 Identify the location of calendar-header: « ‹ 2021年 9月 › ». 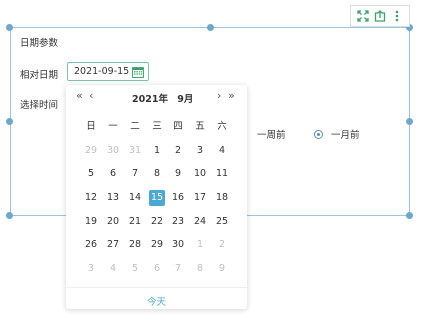
(156, 97).